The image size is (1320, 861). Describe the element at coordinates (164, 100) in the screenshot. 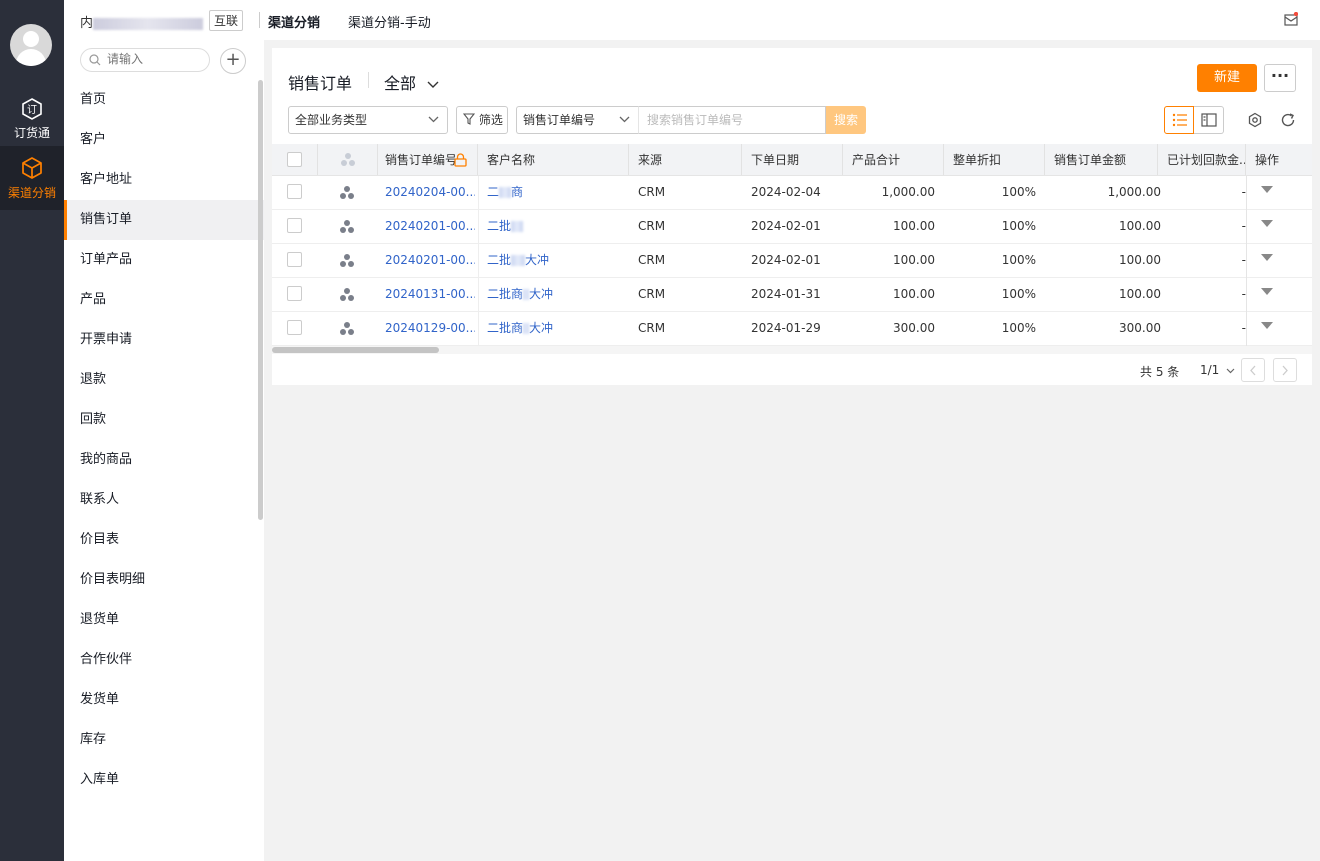

I see `menu-item-home: 首页` at that location.